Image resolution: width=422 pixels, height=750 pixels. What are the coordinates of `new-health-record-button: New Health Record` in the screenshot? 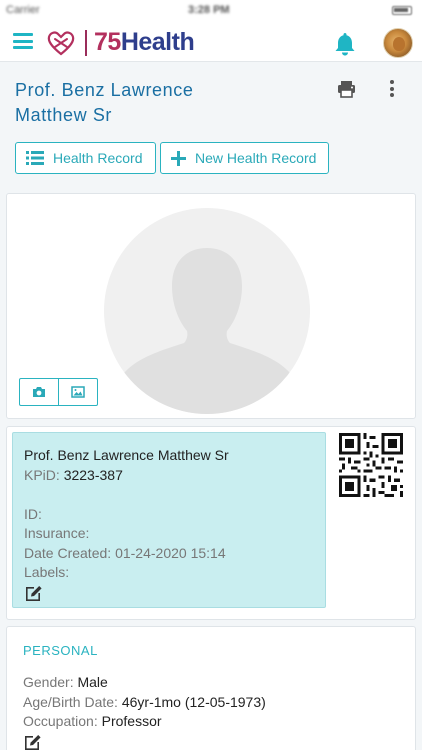 It's located at (244, 158).